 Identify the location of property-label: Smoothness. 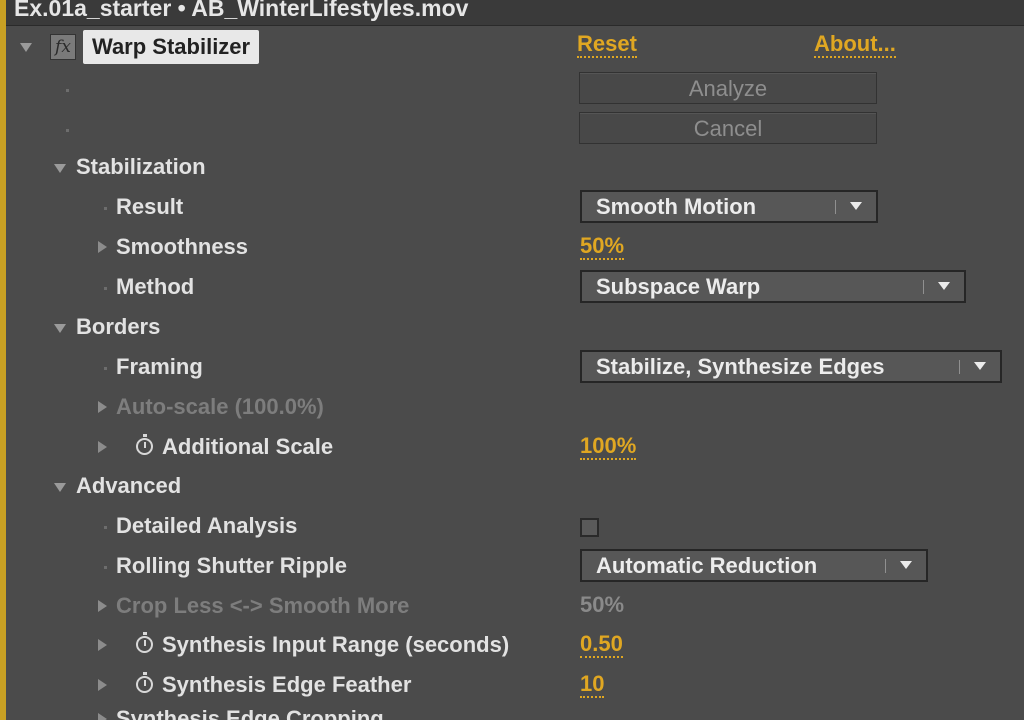
(182, 246).